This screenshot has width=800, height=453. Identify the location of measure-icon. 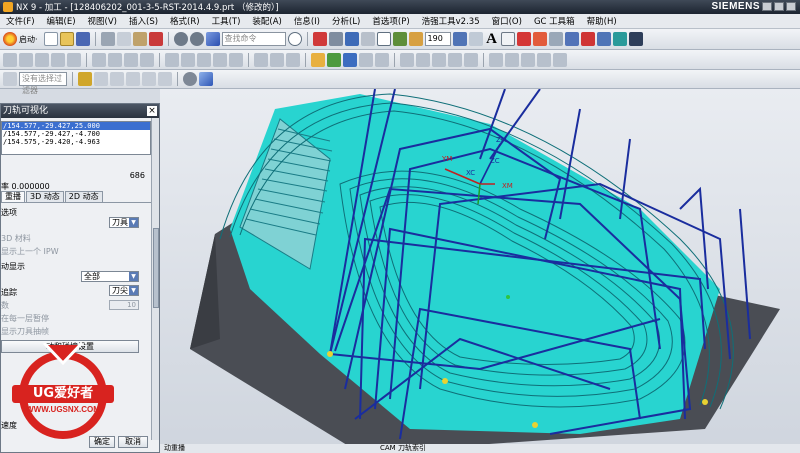
(415, 39).